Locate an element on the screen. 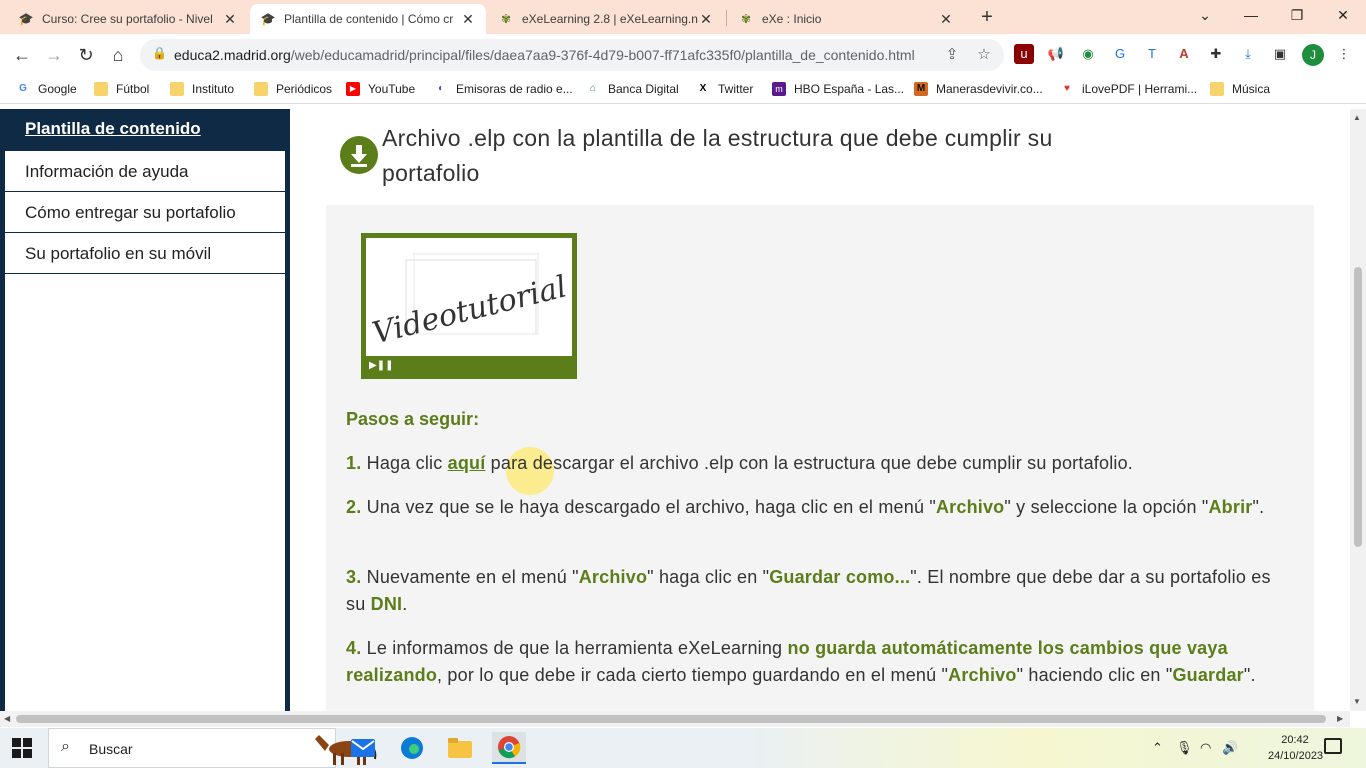 The image size is (1366, 768). tab-search-chevron-icon: ⌄ is located at coordinates (1205, 15).